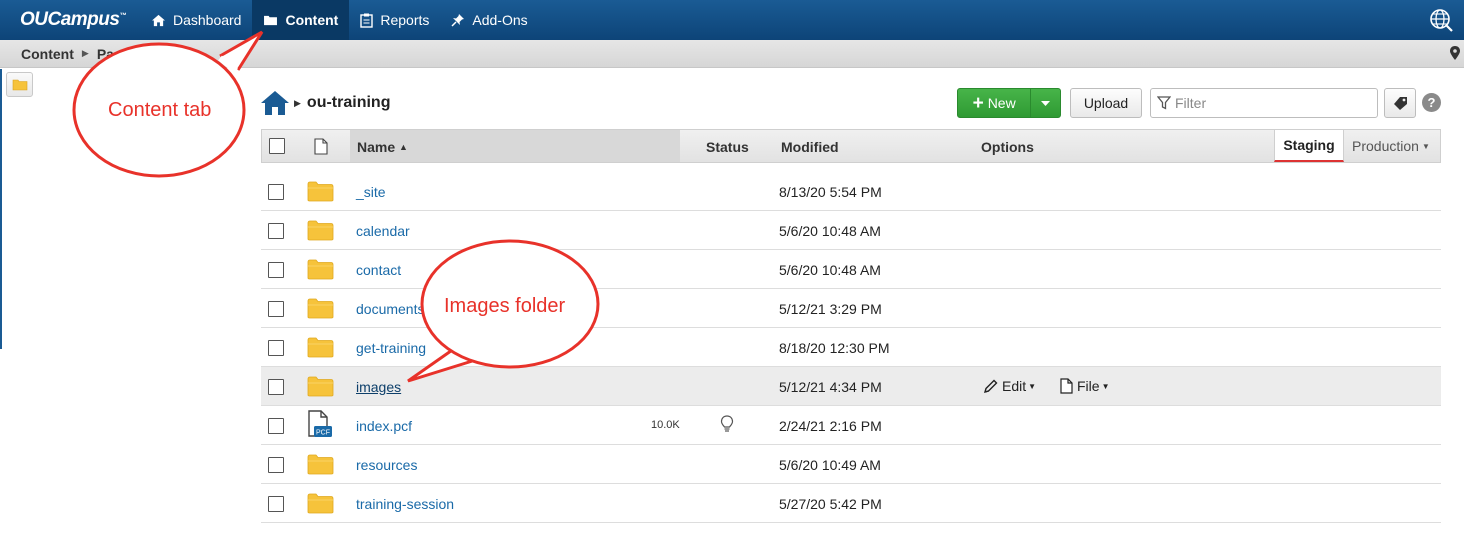  I want to click on nav-add-ons-label: Add-Ons, so click(500, 20).